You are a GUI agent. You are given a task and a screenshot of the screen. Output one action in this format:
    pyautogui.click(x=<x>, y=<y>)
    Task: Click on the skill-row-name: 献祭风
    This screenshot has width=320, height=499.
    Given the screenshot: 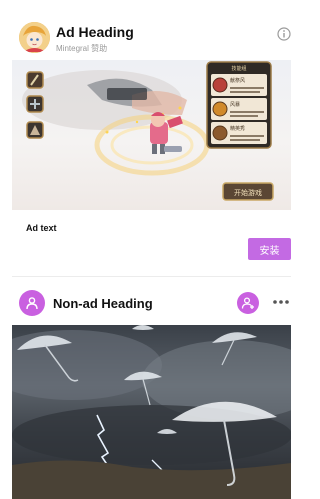 What is the action you would take?
    pyautogui.click(x=237, y=80)
    